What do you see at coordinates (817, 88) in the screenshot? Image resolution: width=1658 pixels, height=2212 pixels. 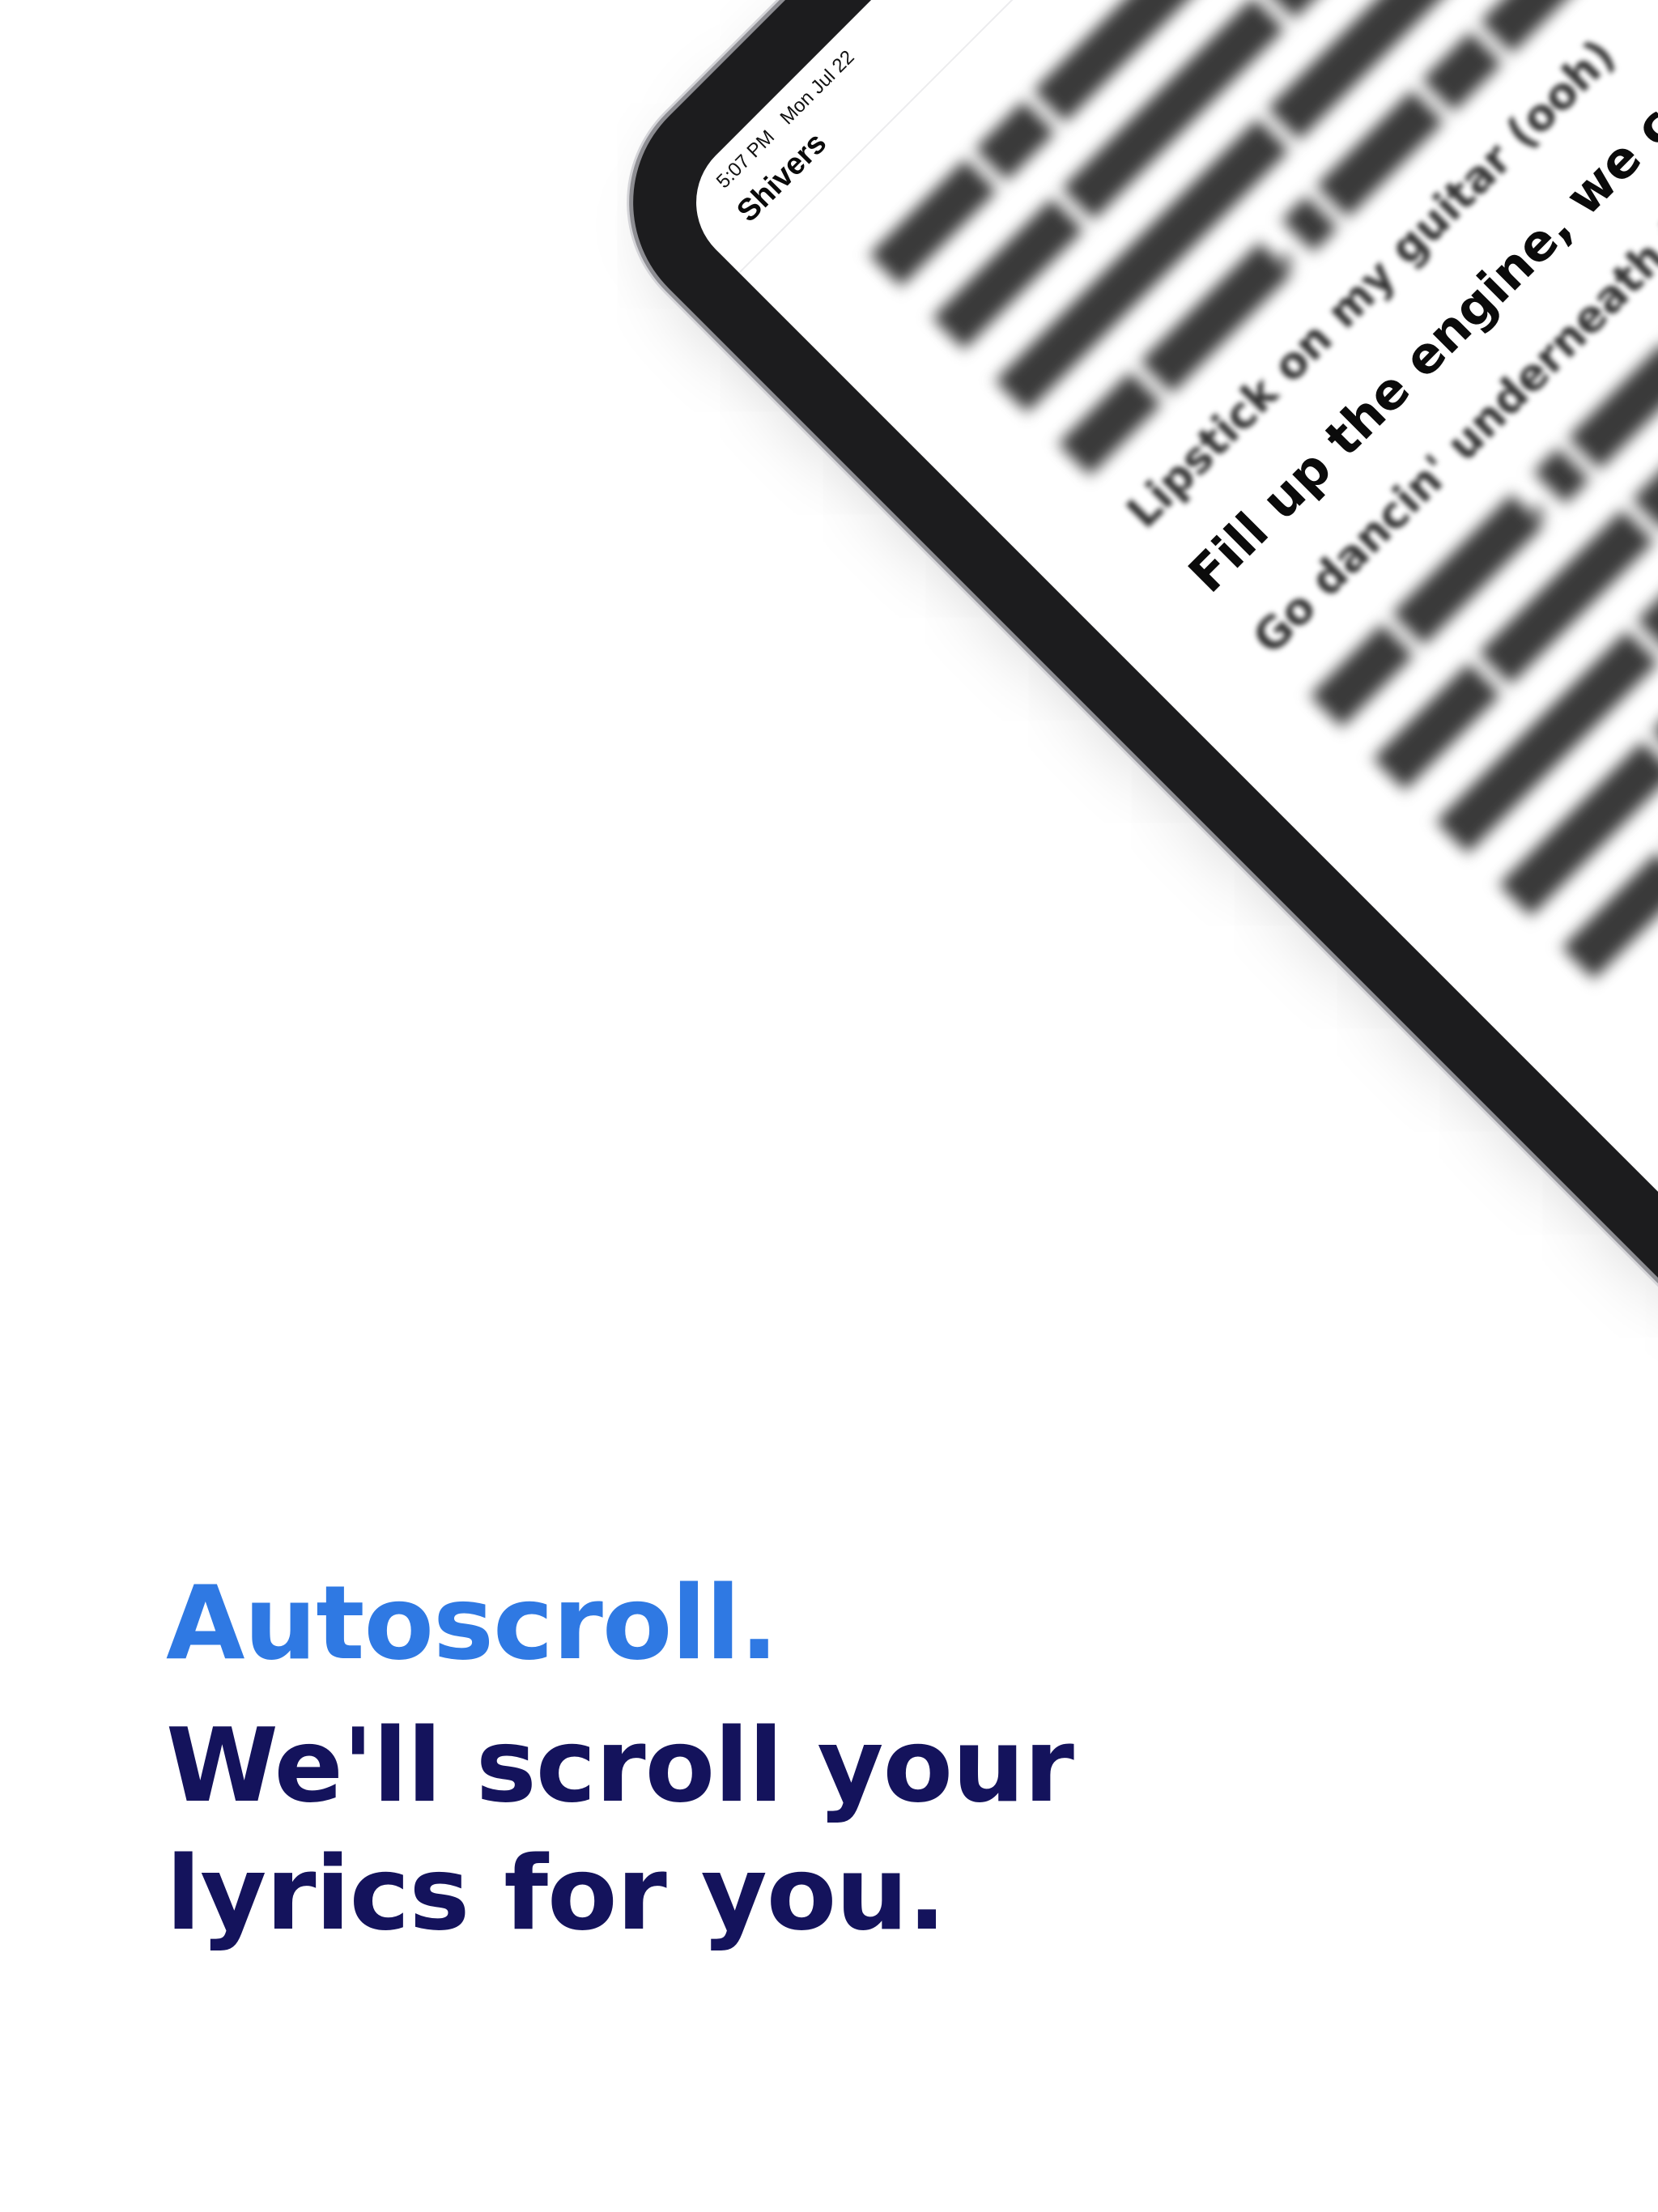 I see `status-date: Mon Jul 22` at bounding box center [817, 88].